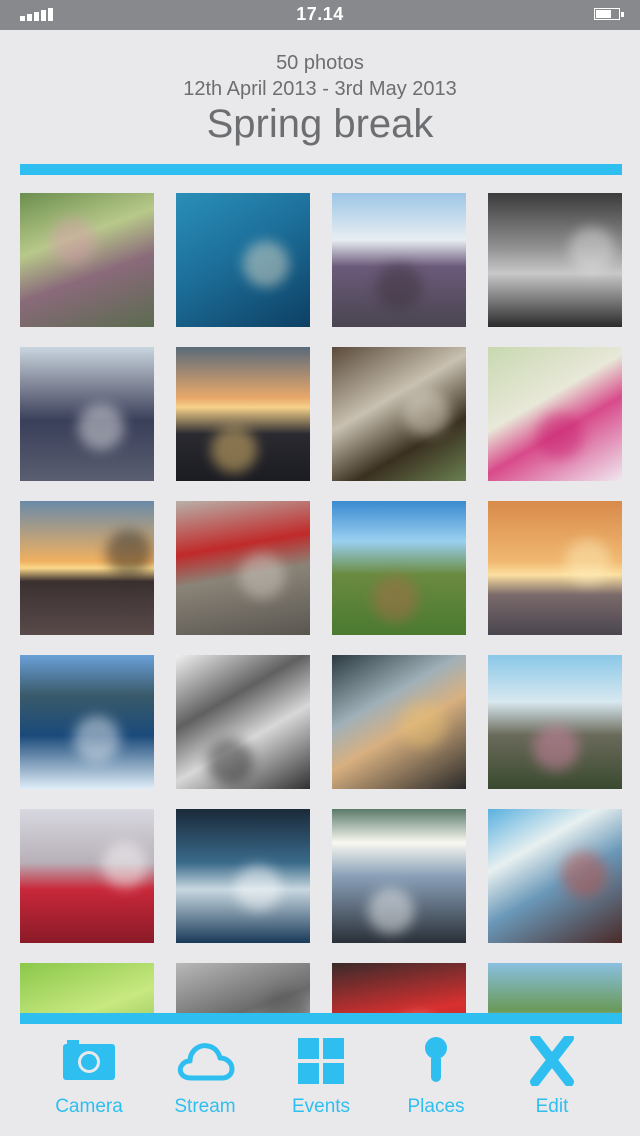 Image resolution: width=640 pixels, height=1136 pixels. I want to click on status-bar: 17.14, so click(320, 15).